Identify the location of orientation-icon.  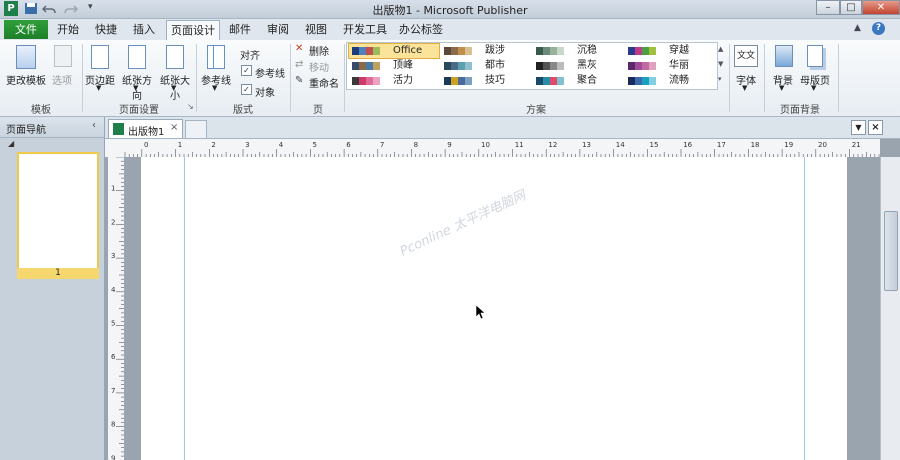
(137, 57).